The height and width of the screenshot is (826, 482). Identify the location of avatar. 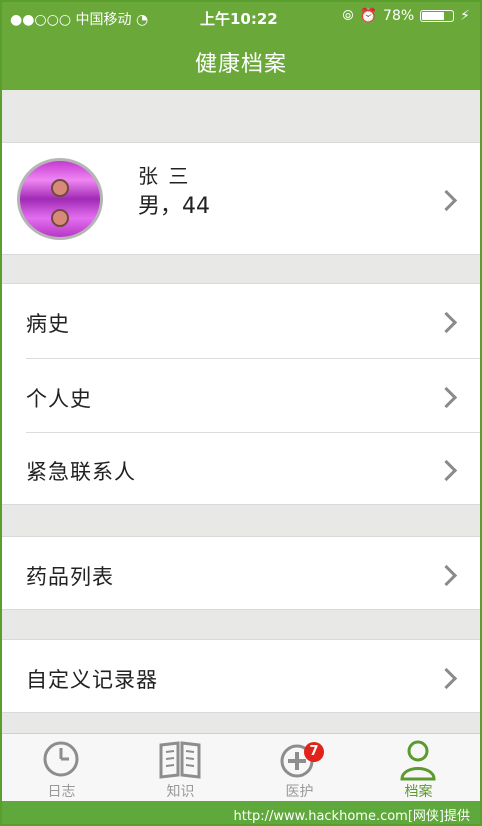
(60, 199).